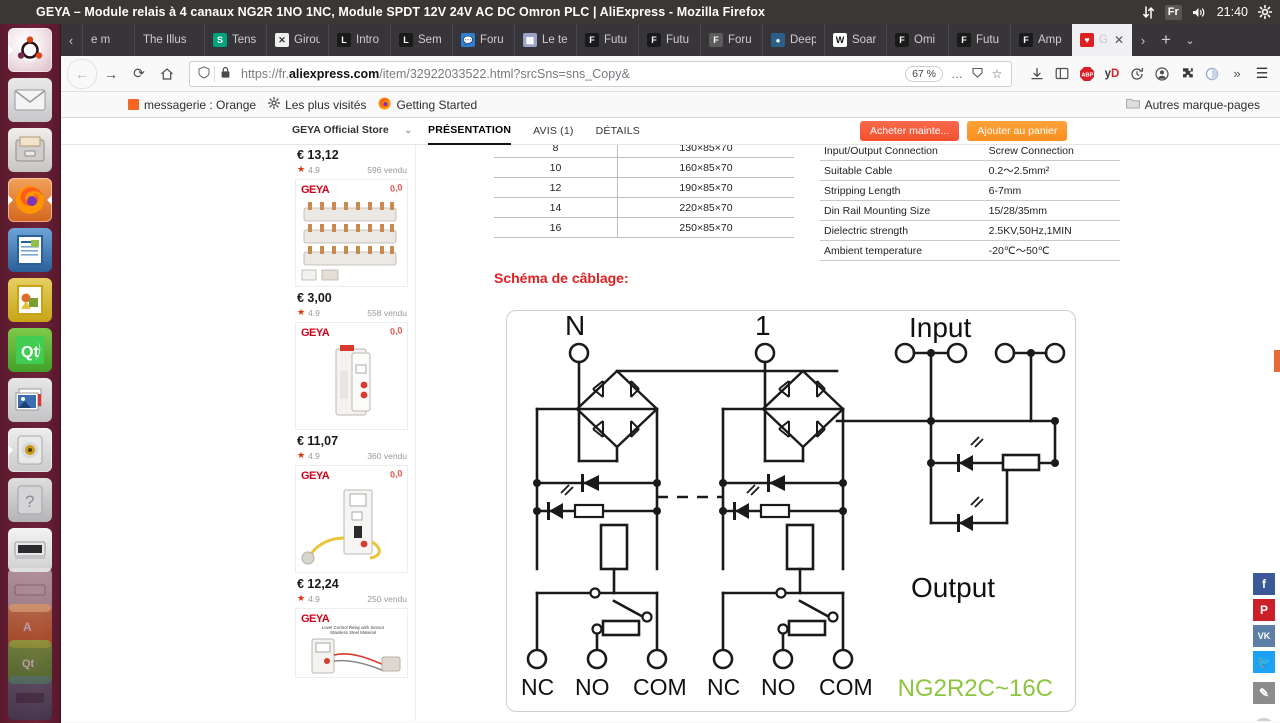 The width and height of the screenshot is (1280, 723). What do you see at coordinates (483, 40) in the screenshot?
I see `browser-tab: 💬 Foru` at bounding box center [483, 40].